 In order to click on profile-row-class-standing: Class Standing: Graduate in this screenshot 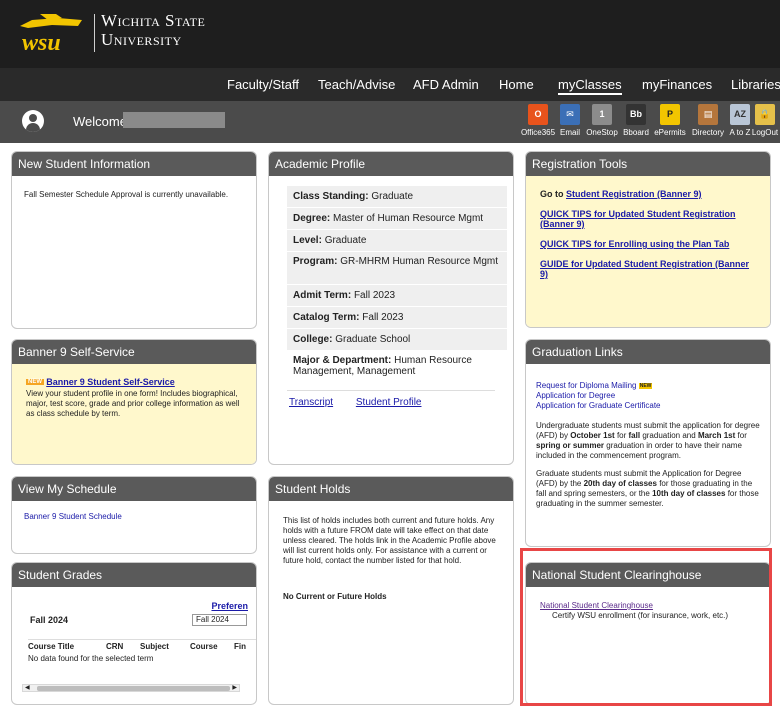, I will do `click(397, 197)`.